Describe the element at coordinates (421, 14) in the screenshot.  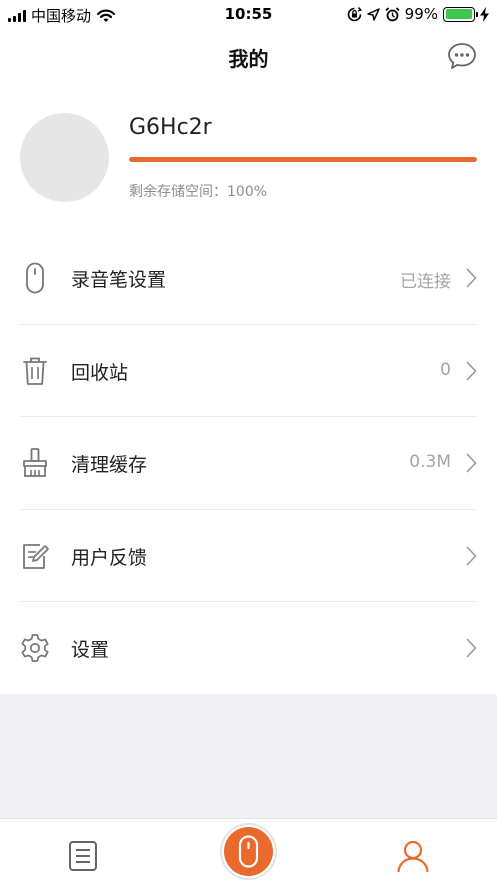
I see `battery-percent: 99%` at that location.